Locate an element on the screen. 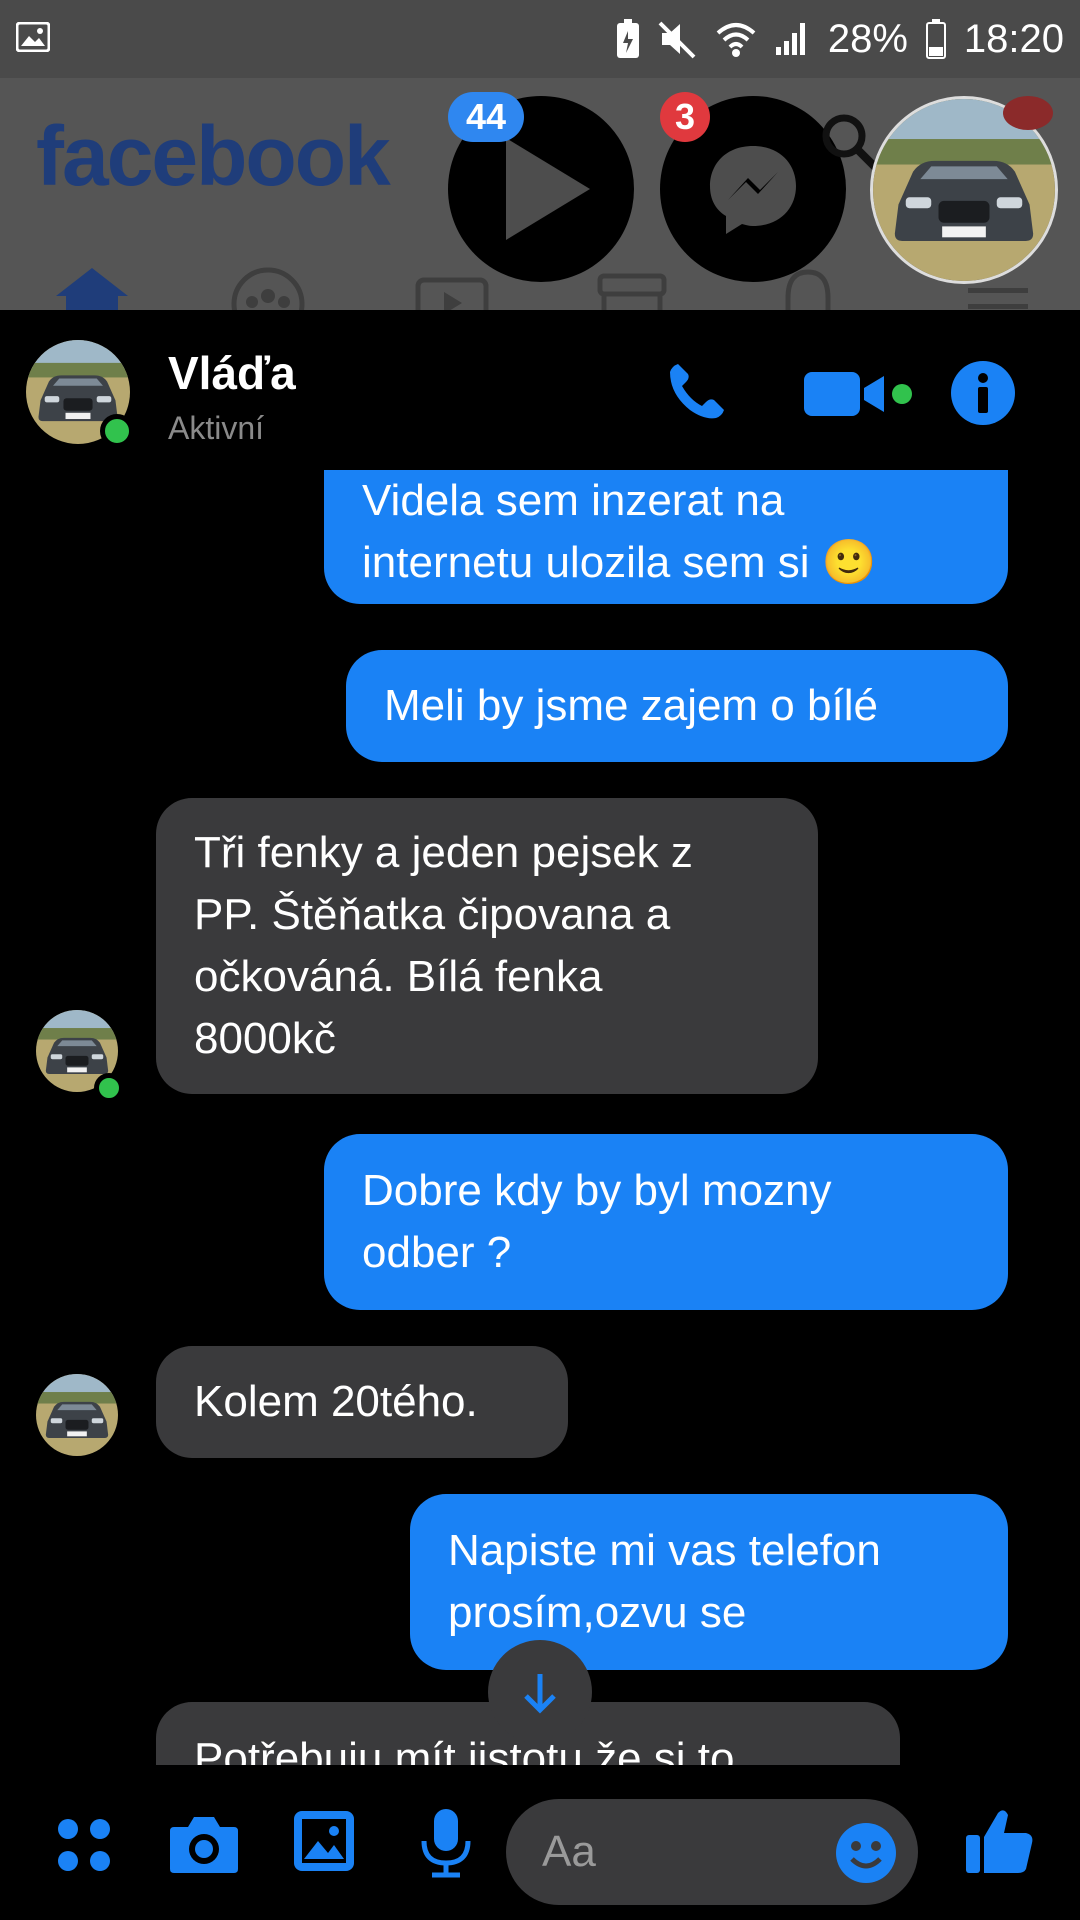 This screenshot has height=1920, width=1080. battery-percent: 28% is located at coordinates (867, 38).